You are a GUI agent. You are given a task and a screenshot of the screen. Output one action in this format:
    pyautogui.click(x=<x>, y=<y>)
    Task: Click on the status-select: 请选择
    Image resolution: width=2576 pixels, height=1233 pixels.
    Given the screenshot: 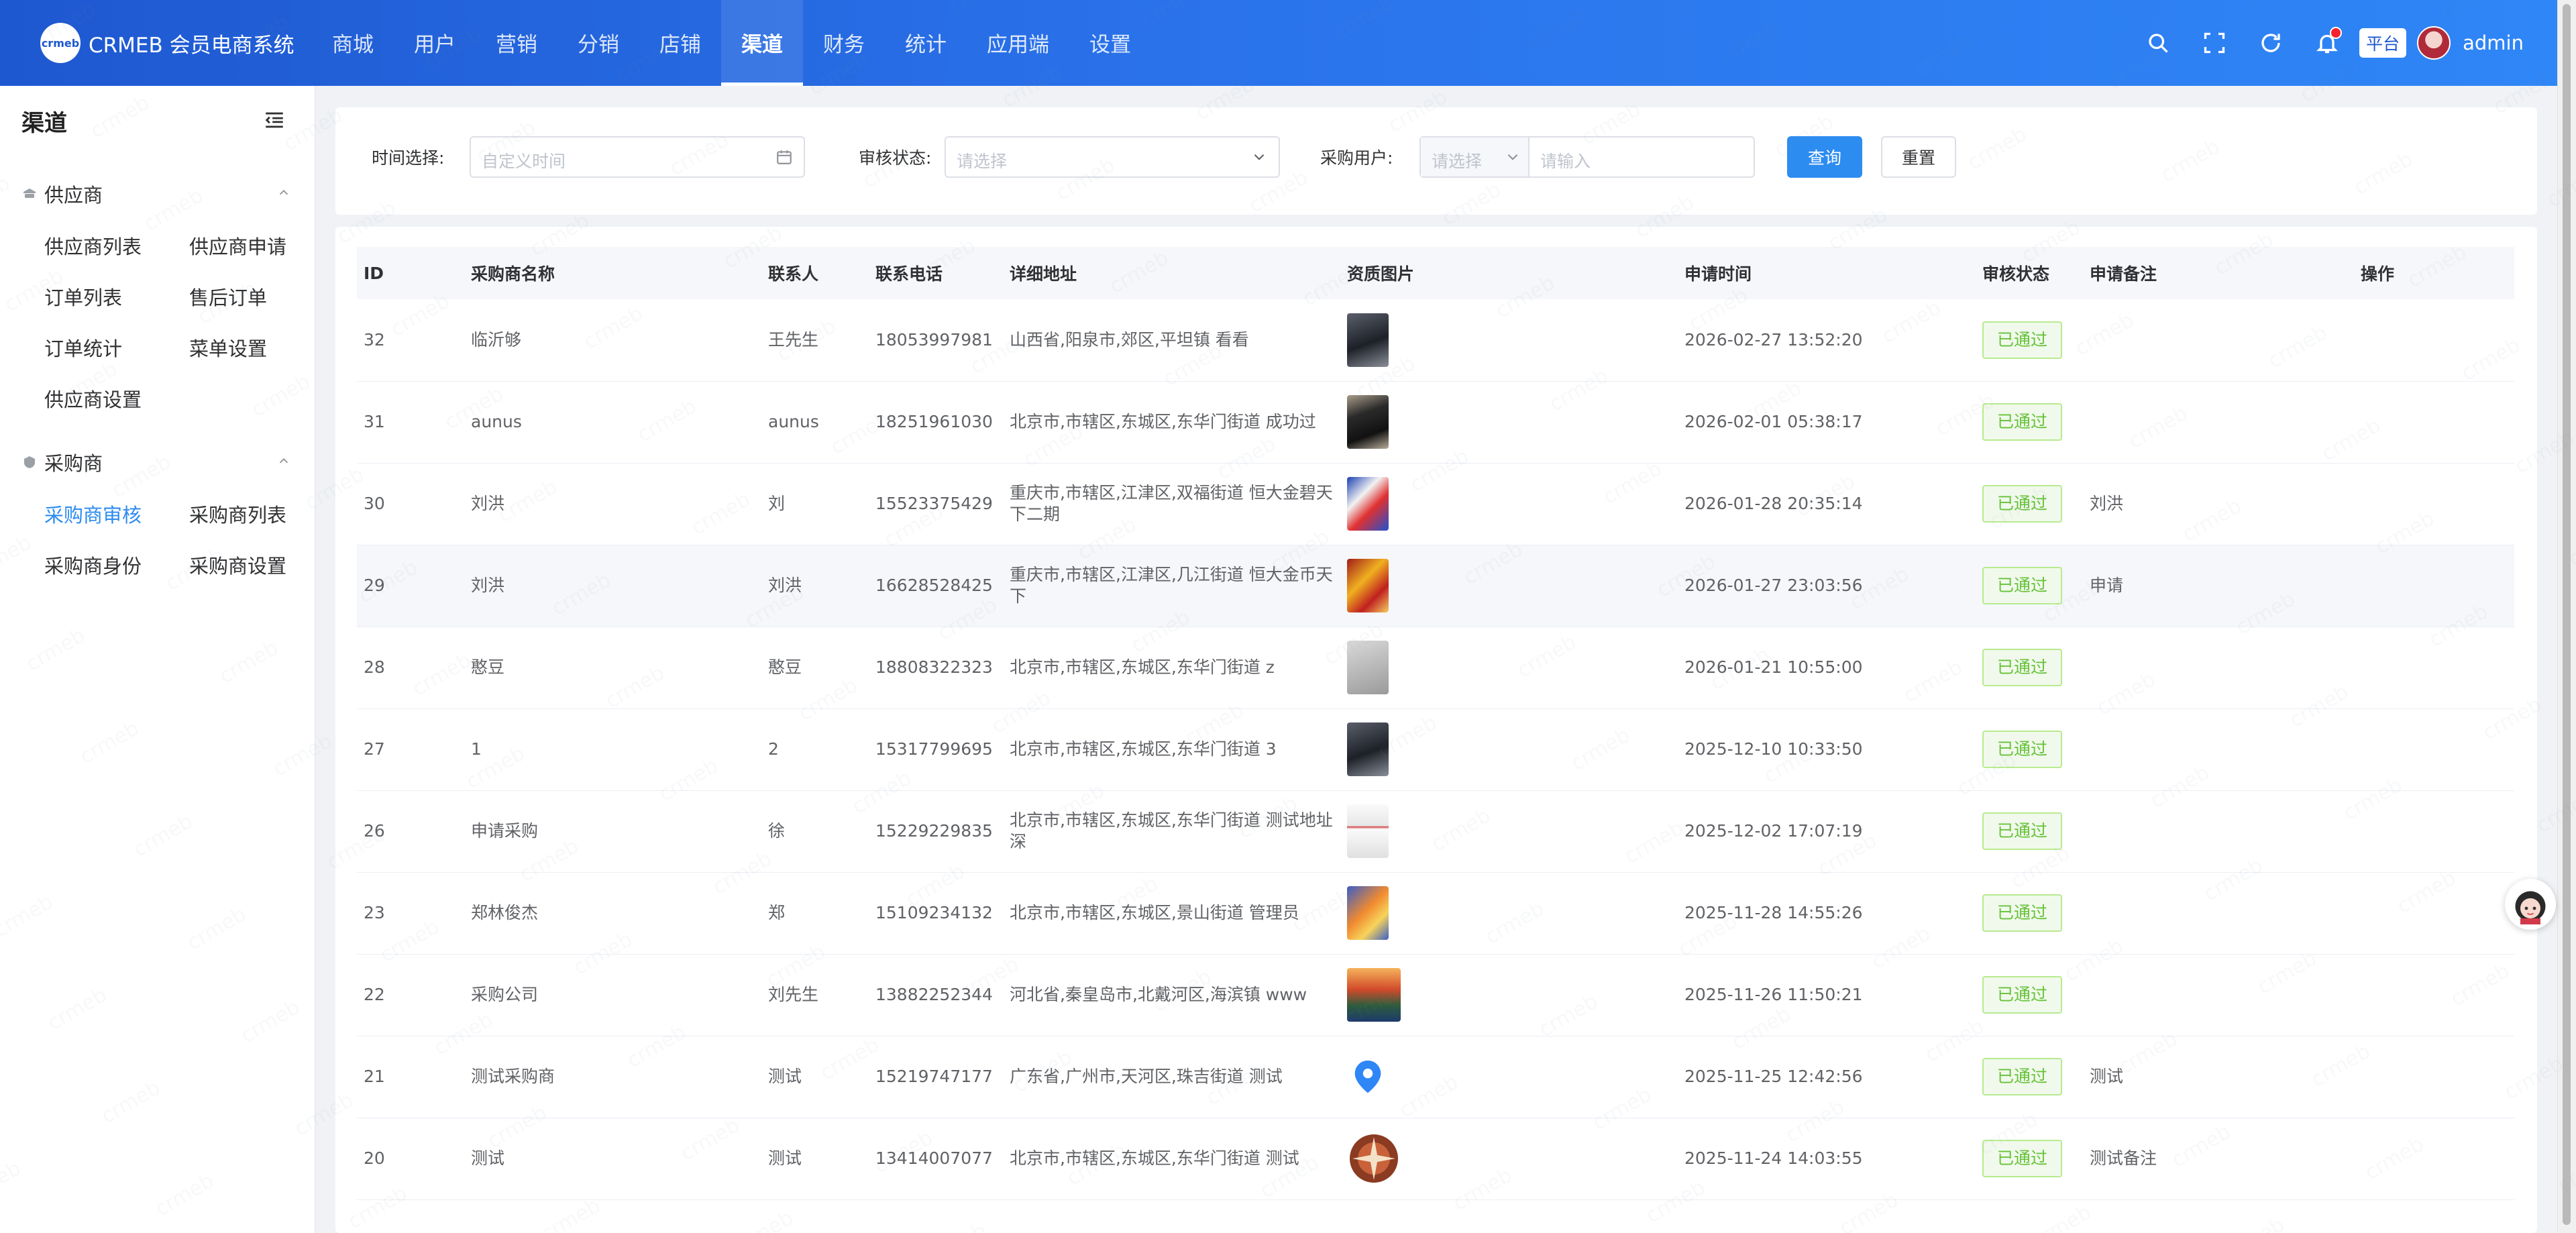 What is the action you would take?
    pyautogui.click(x=1112, y=157)
    